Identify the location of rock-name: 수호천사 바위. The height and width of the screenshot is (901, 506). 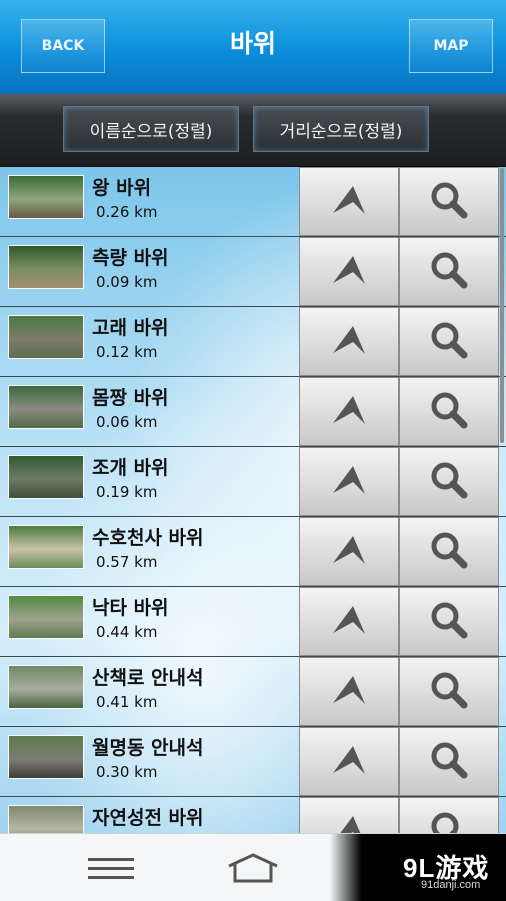
(148, 538).